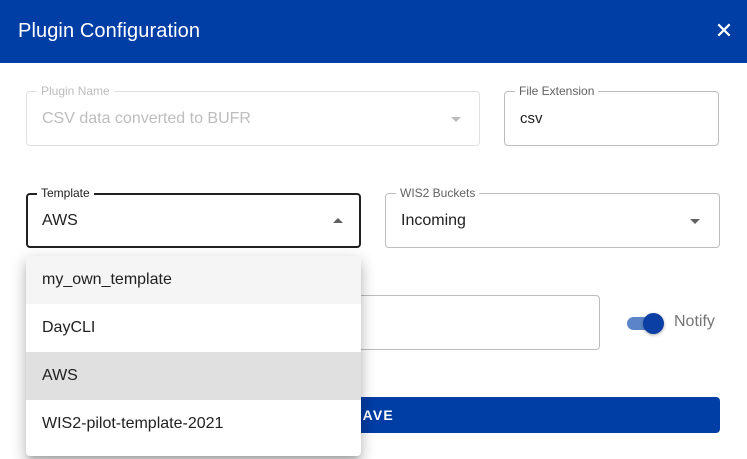  What do you see at coordinates (373, 31) in the screenshot?
I see `dialog-header: Plugin Configuration ✕` at bounding box center [373, 31].